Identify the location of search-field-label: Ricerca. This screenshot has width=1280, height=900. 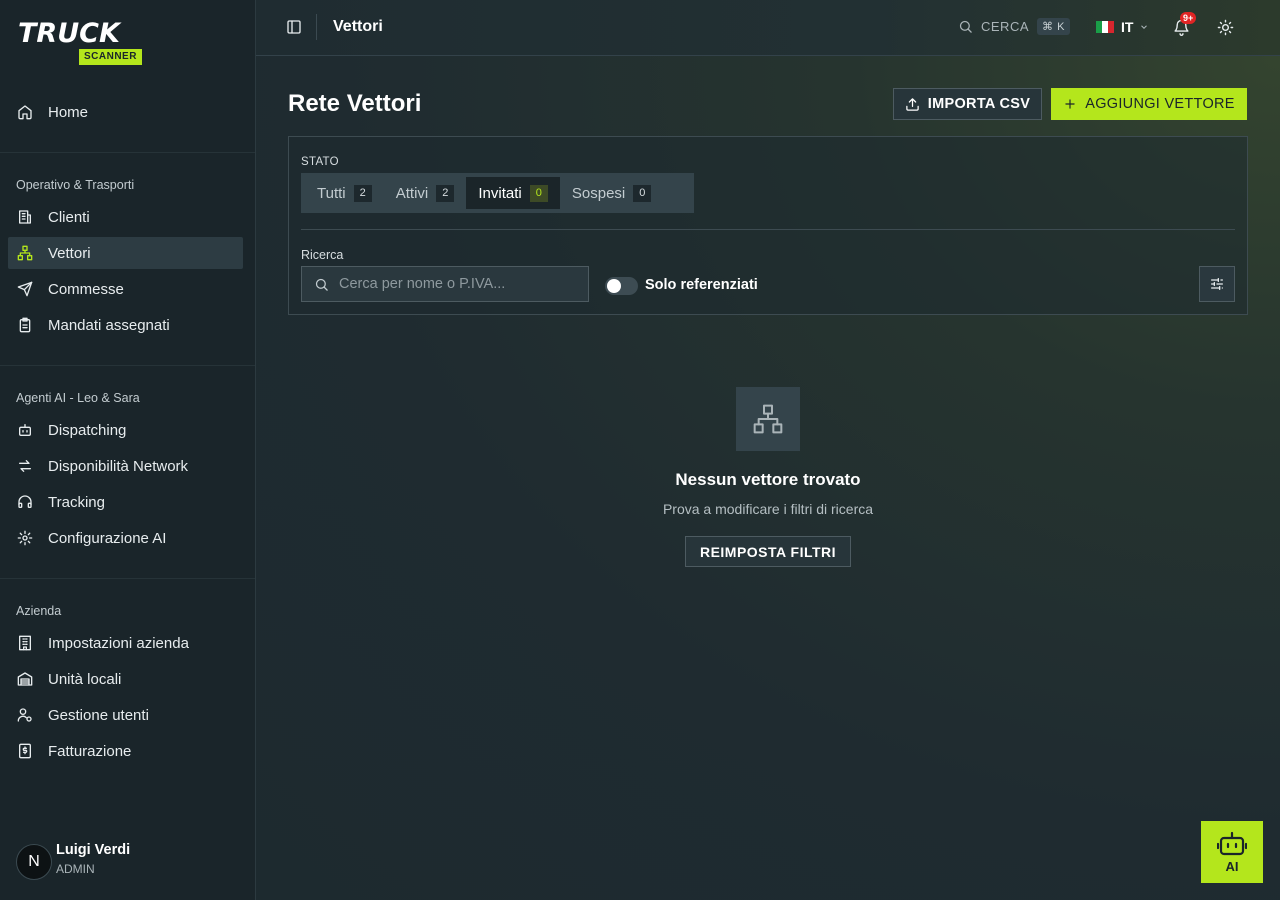
(322, 255).